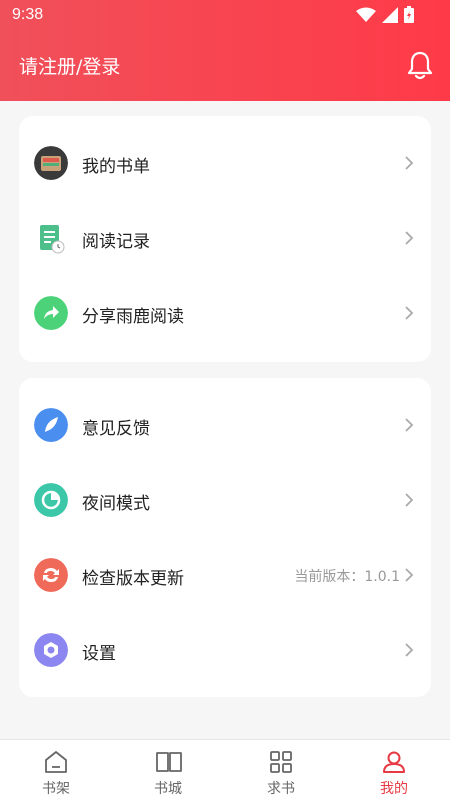 This screenshot has height=799, width=450. Describe the element at coordinates (51, 313) in the screenshot. I see `share-icon` at that location.